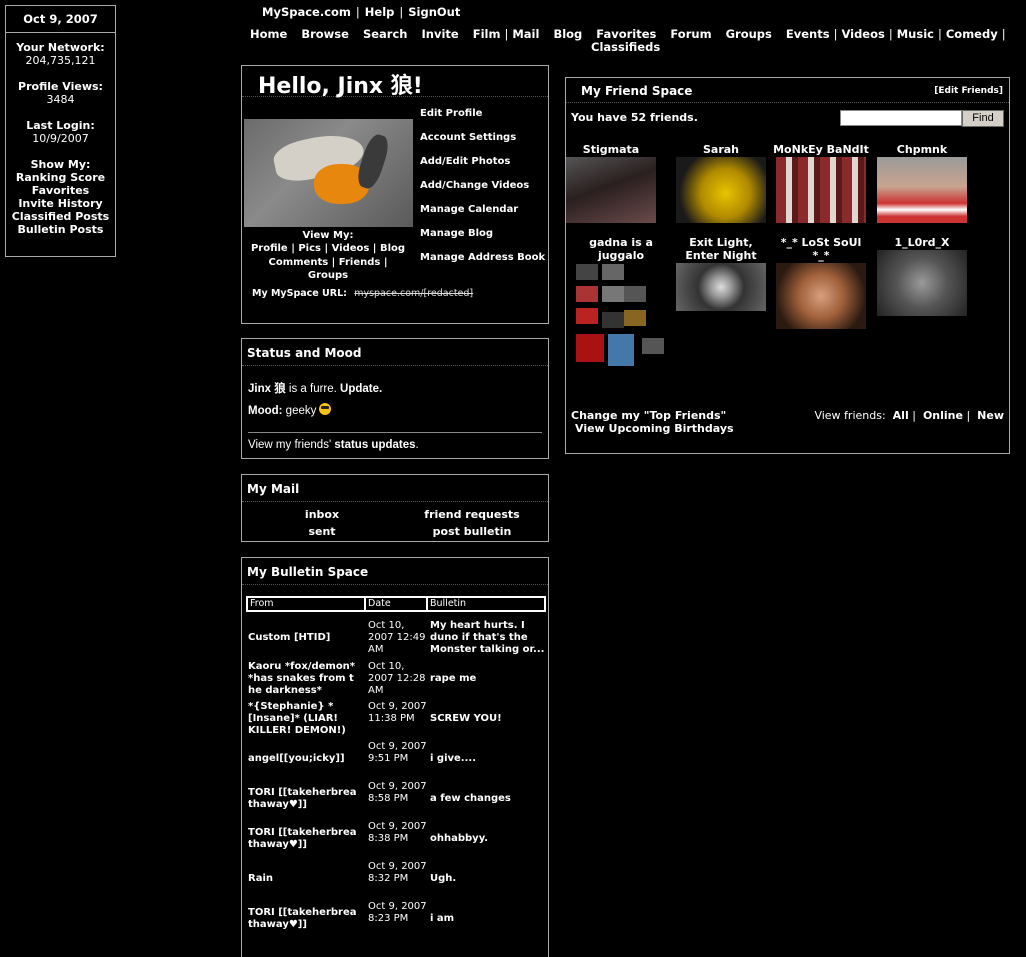  I want to click on post-bulletin-link: post bulletin, so click(472, 531).